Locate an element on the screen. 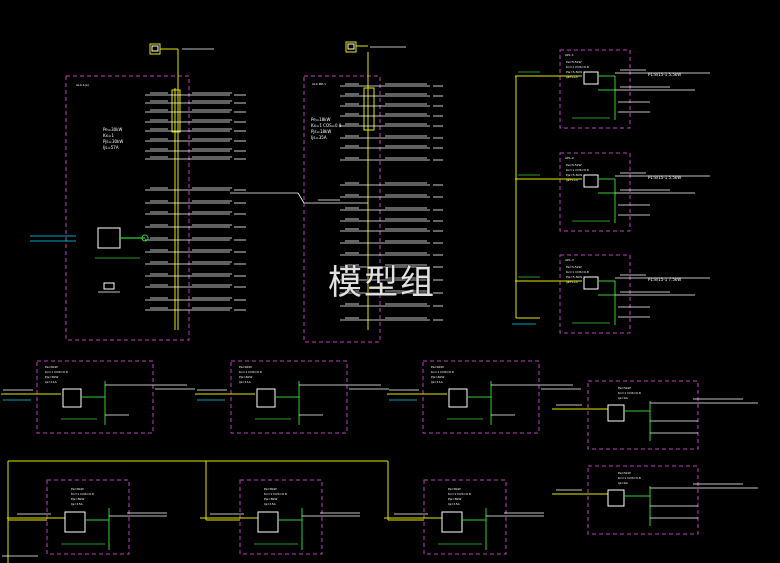  watermark-text: 模型组 is located at coordinates (382, 283).